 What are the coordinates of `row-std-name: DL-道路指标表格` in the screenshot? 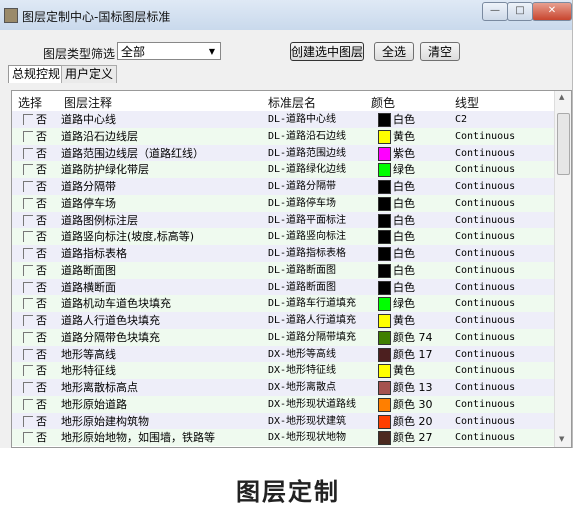 It's located at (307, 253).